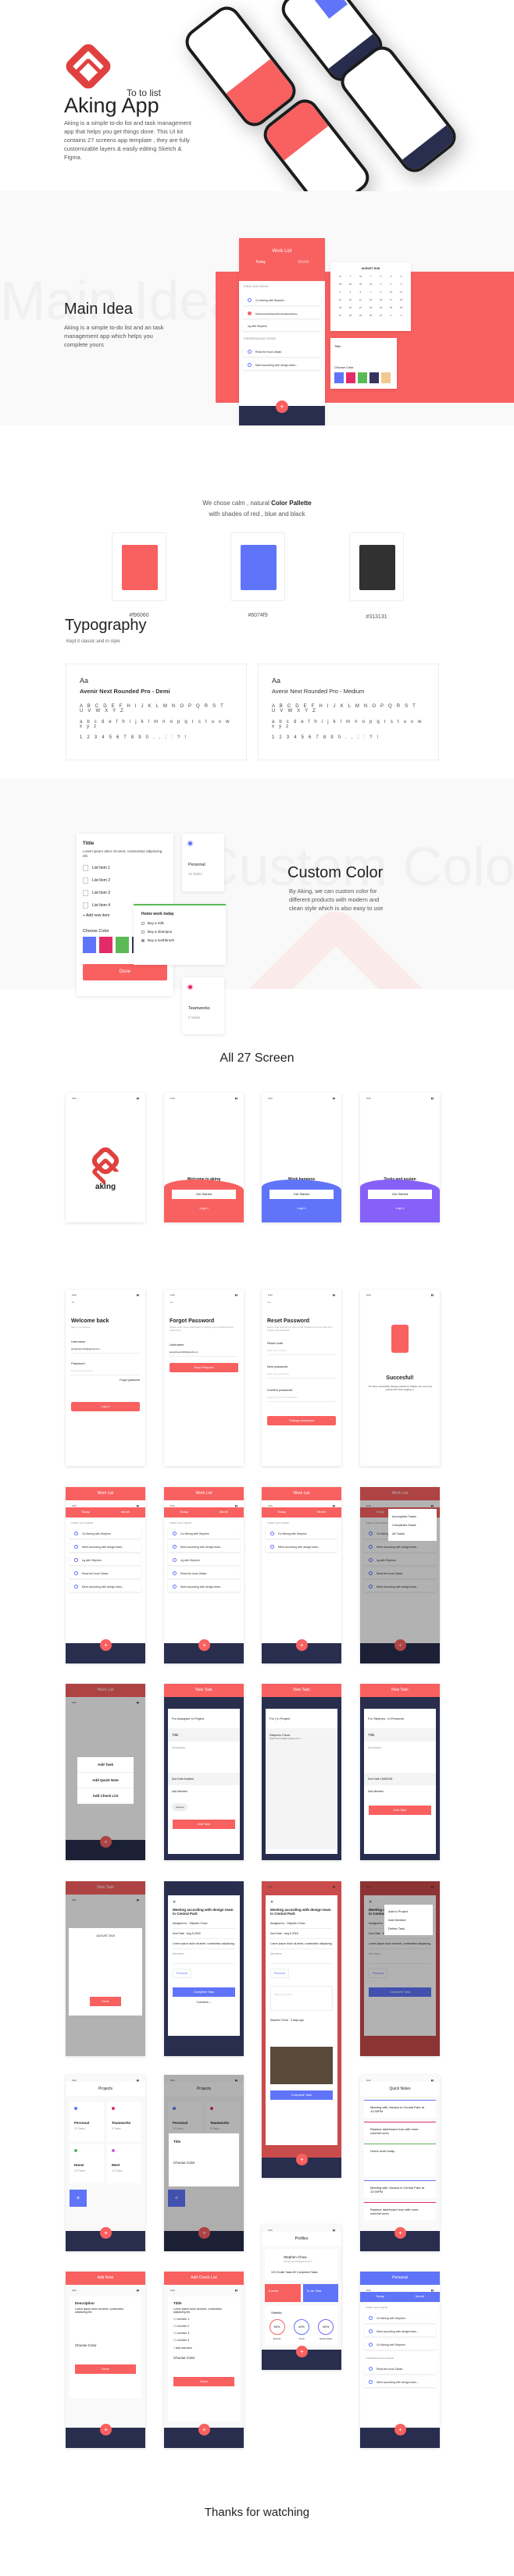 Image resolution: width=514 pixels, height=2576 pixels. Describe the element at coordinates (320, 2293) in the screenshot. I see `todo-card: To do Task` at that location.